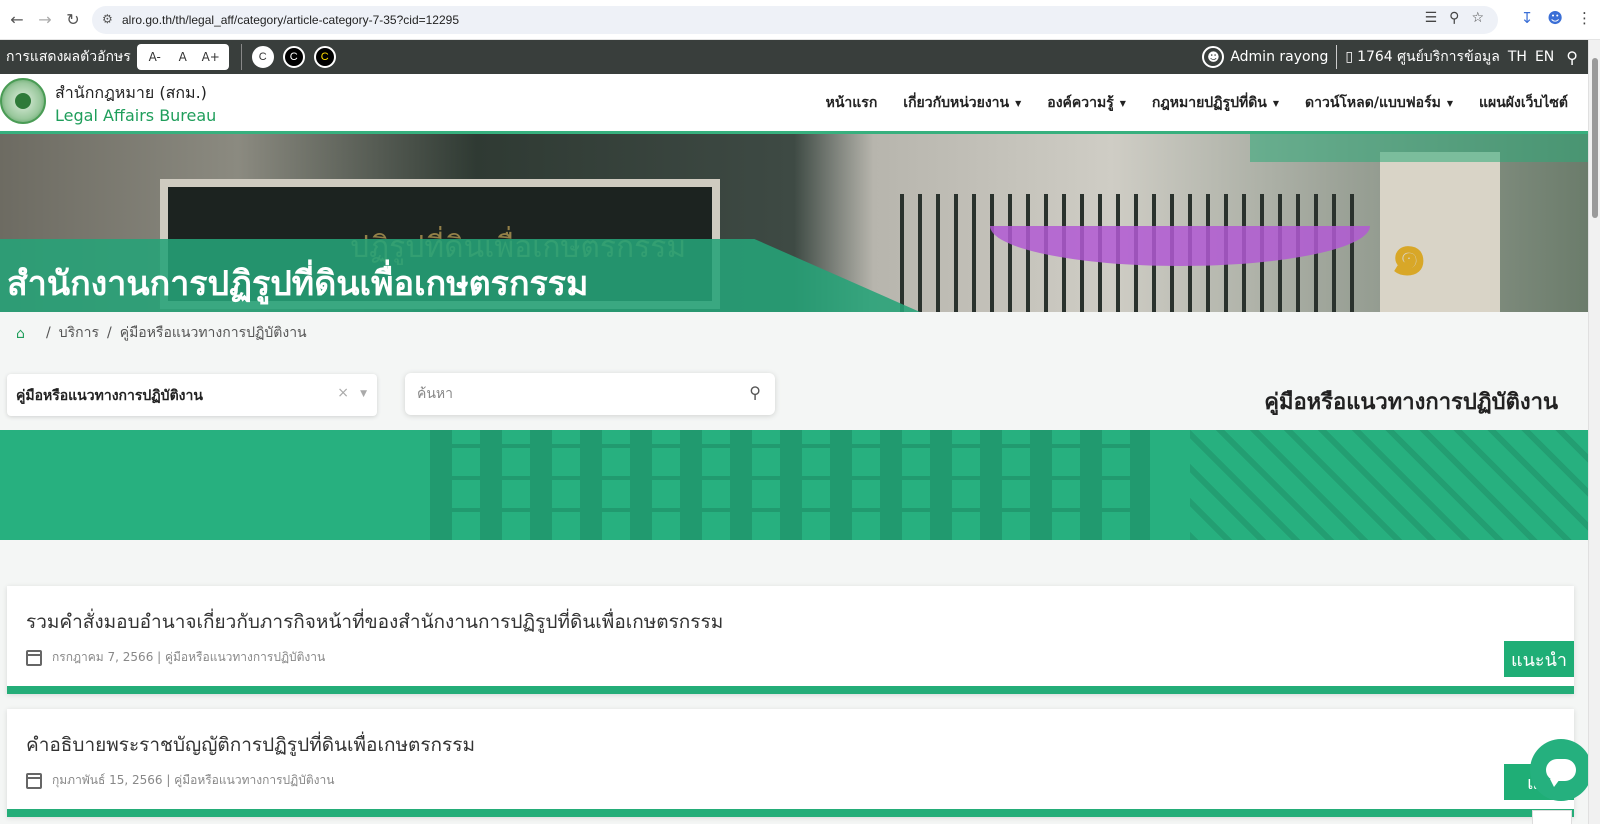  I want to click on home-icon: ⌂, so click(23, 334).